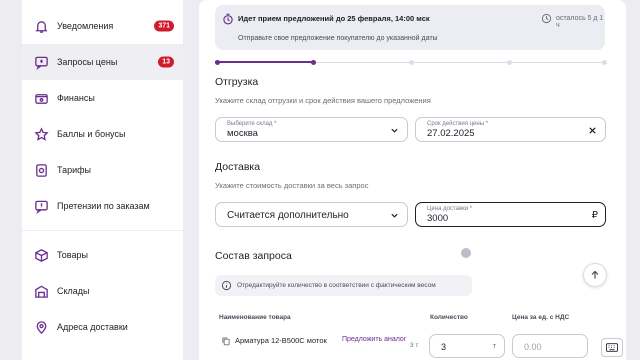  Describe the element at coordinates (72, 255) in the screenshot. I see `sidebar-item-label: Товары` at that location.